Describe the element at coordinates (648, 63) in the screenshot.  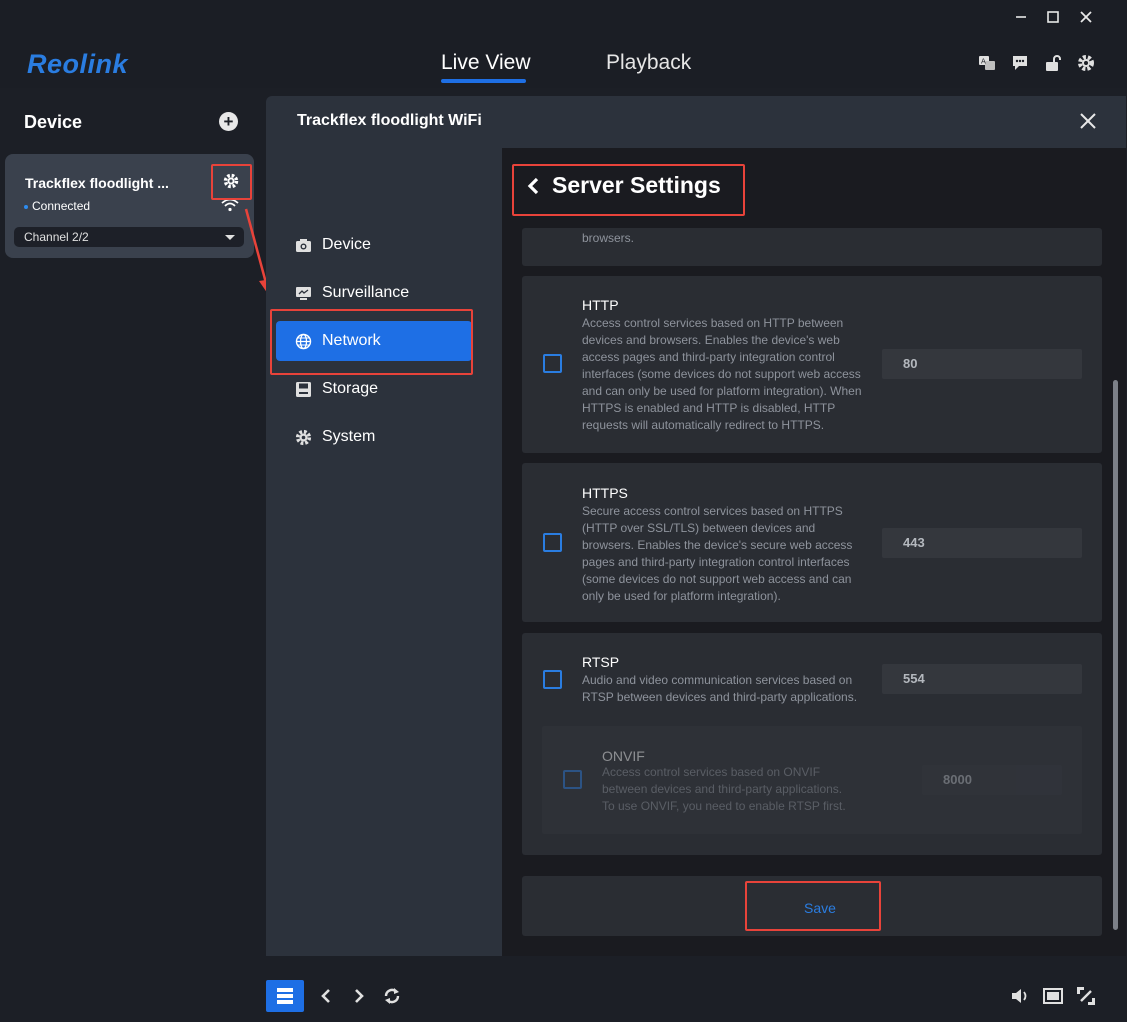
I see `tab-playback: Playback` at that location.